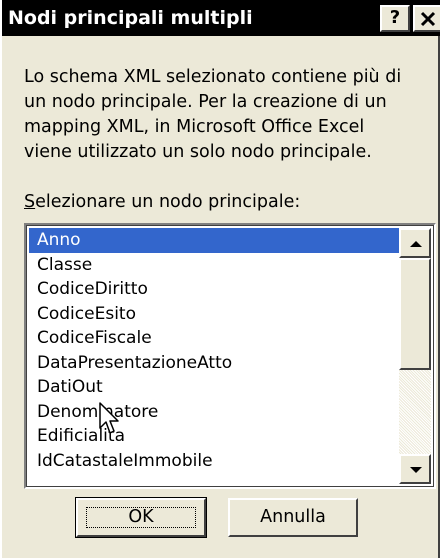 This screenshot has height=558, width=440. I want to click on arrow-up-icon, so click(416, 244).